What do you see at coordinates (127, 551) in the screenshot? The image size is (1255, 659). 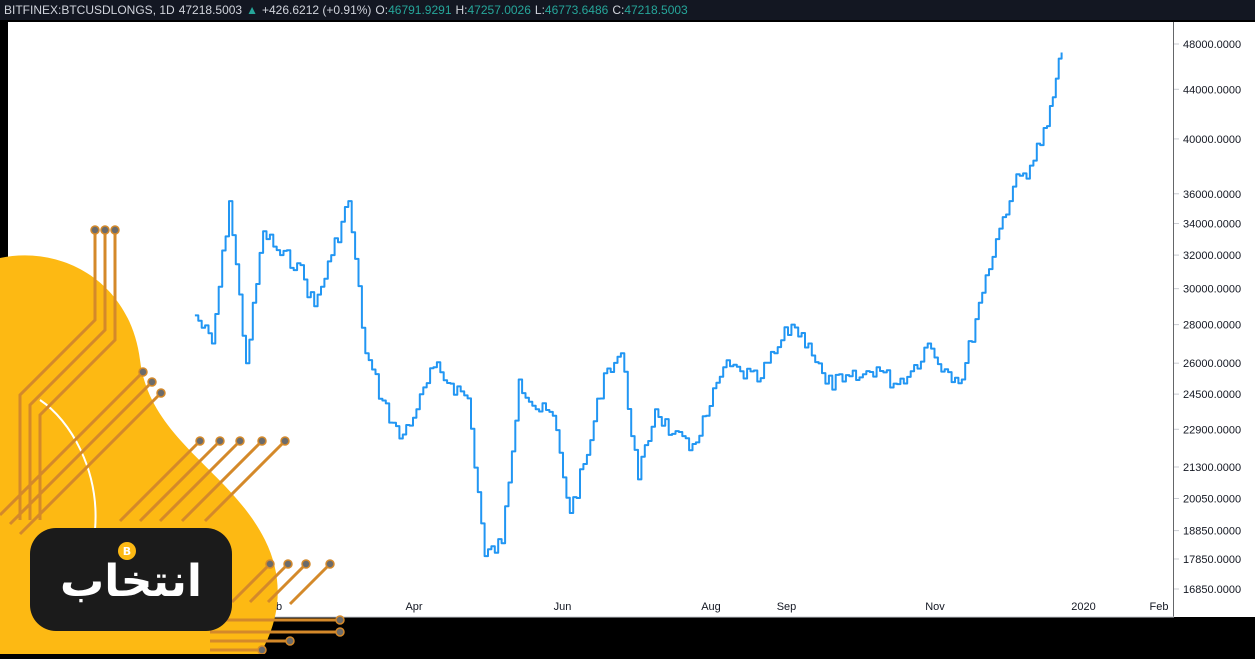 I see `bitcoin-icon-letter: B` at bounding box center [127, 551].